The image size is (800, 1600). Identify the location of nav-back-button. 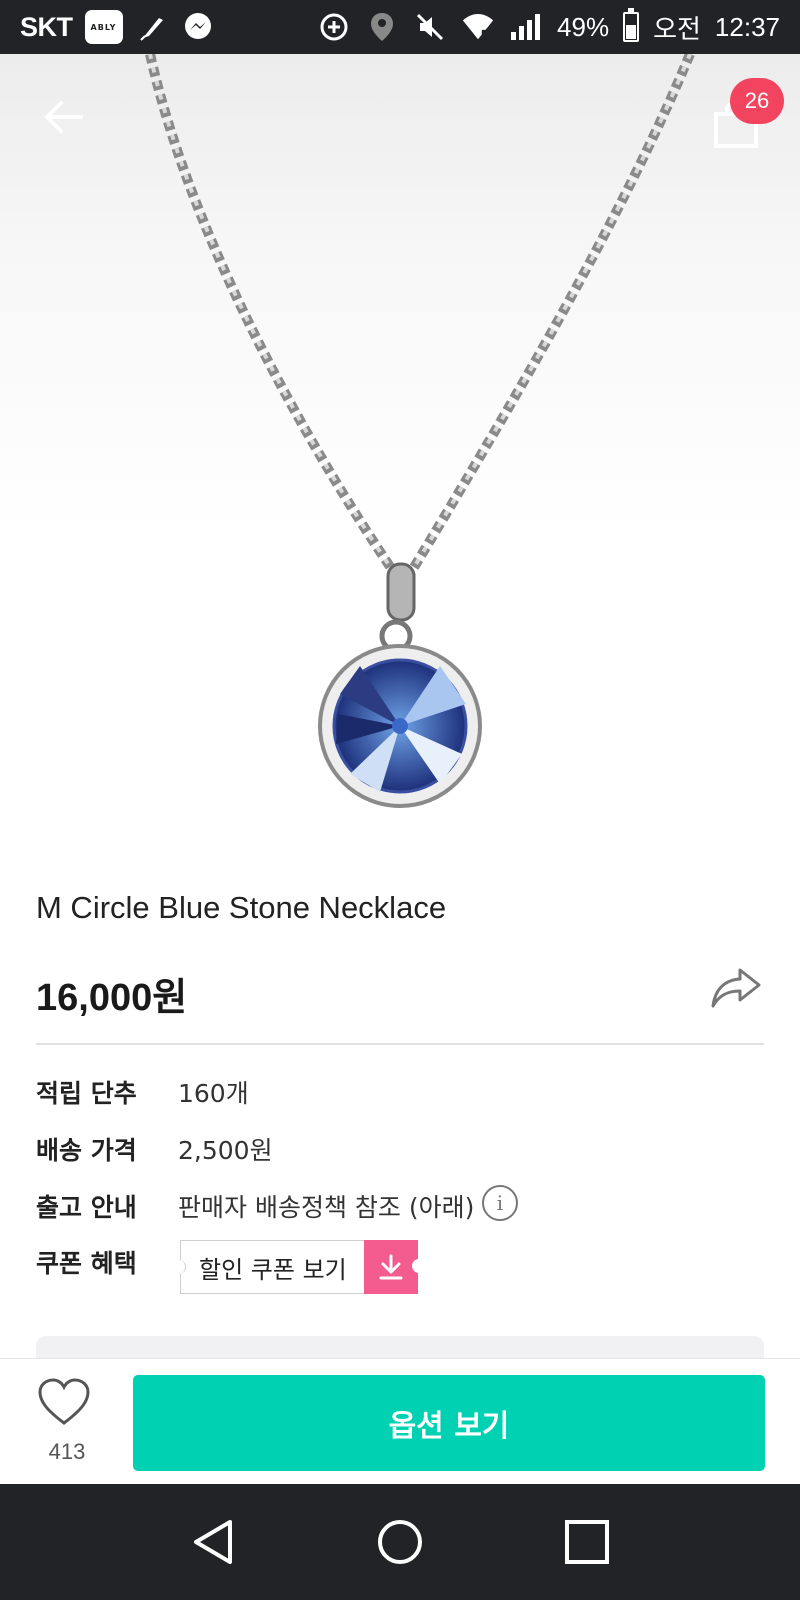
(213, 1542).